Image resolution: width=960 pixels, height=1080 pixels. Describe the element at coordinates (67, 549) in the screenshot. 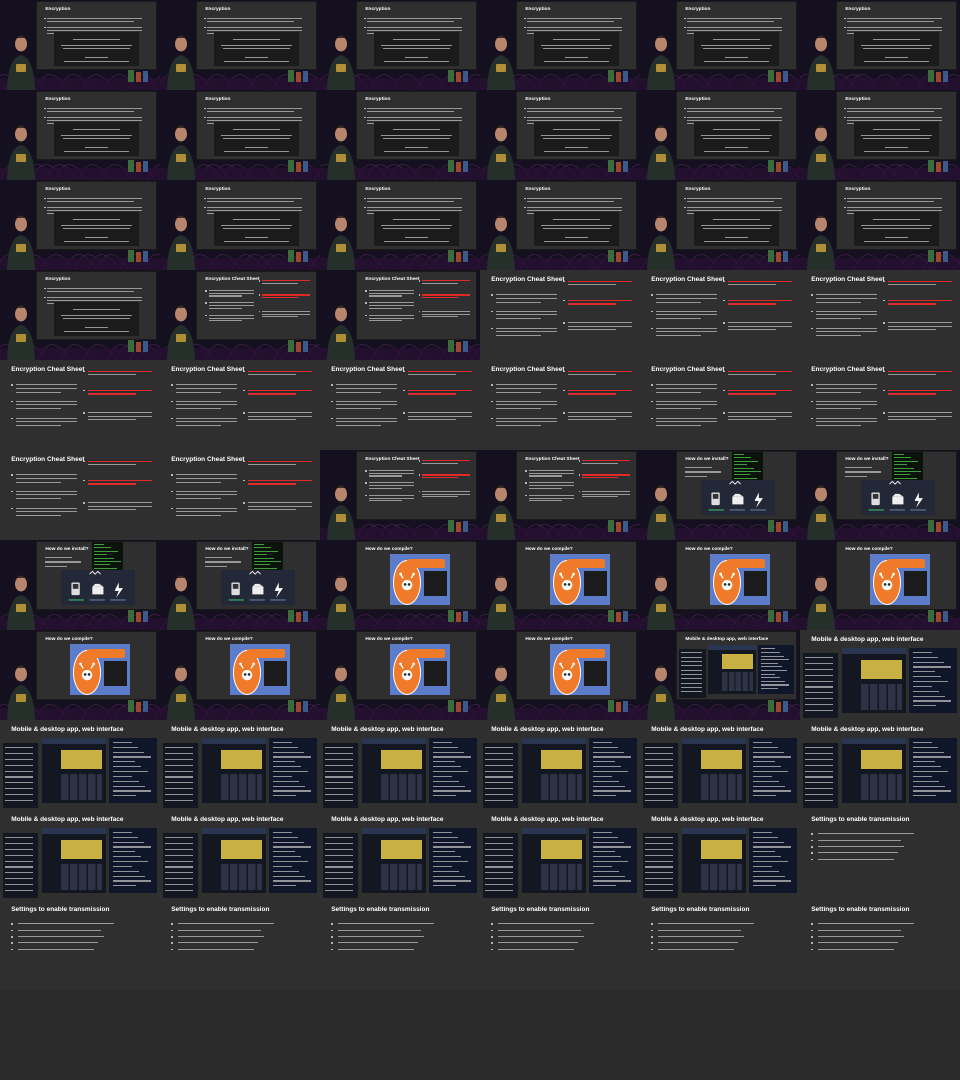

I see `slide-title: How do we install?` at that location.